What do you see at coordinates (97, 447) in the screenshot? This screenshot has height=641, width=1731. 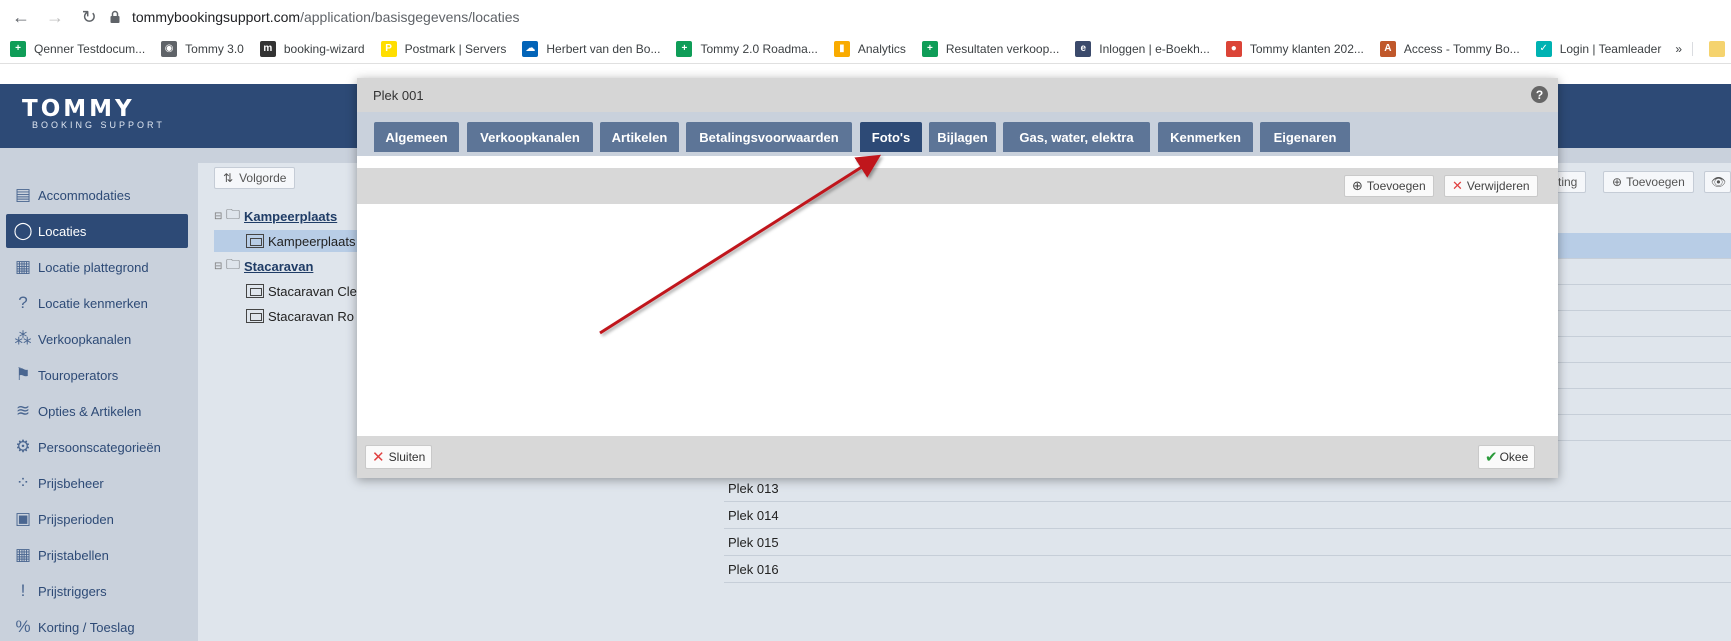 I see `sidebar-item-persoonscategorie-n: ⚙ Persoonscategorieën` at bounding box center [97, 447].